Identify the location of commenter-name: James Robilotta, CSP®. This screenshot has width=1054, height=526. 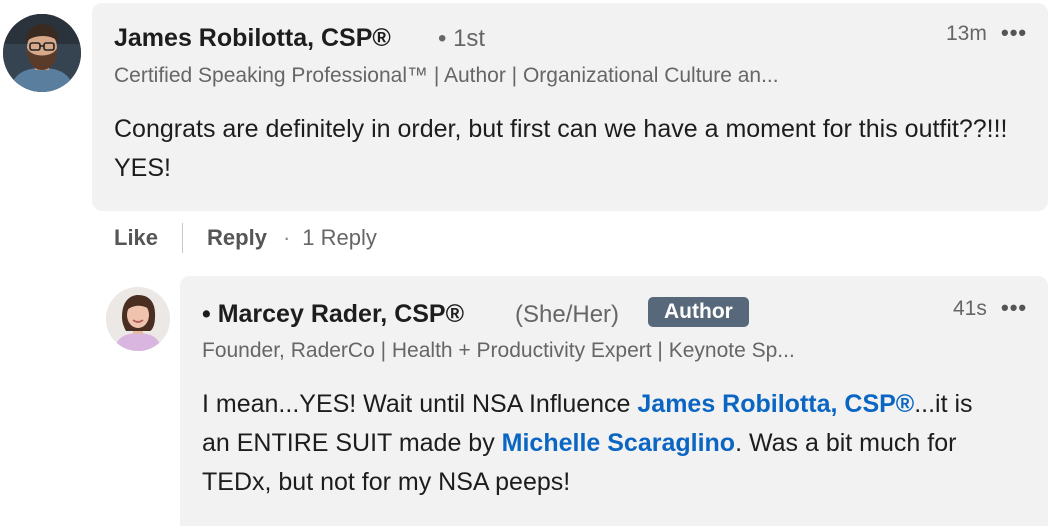
(252, 38).